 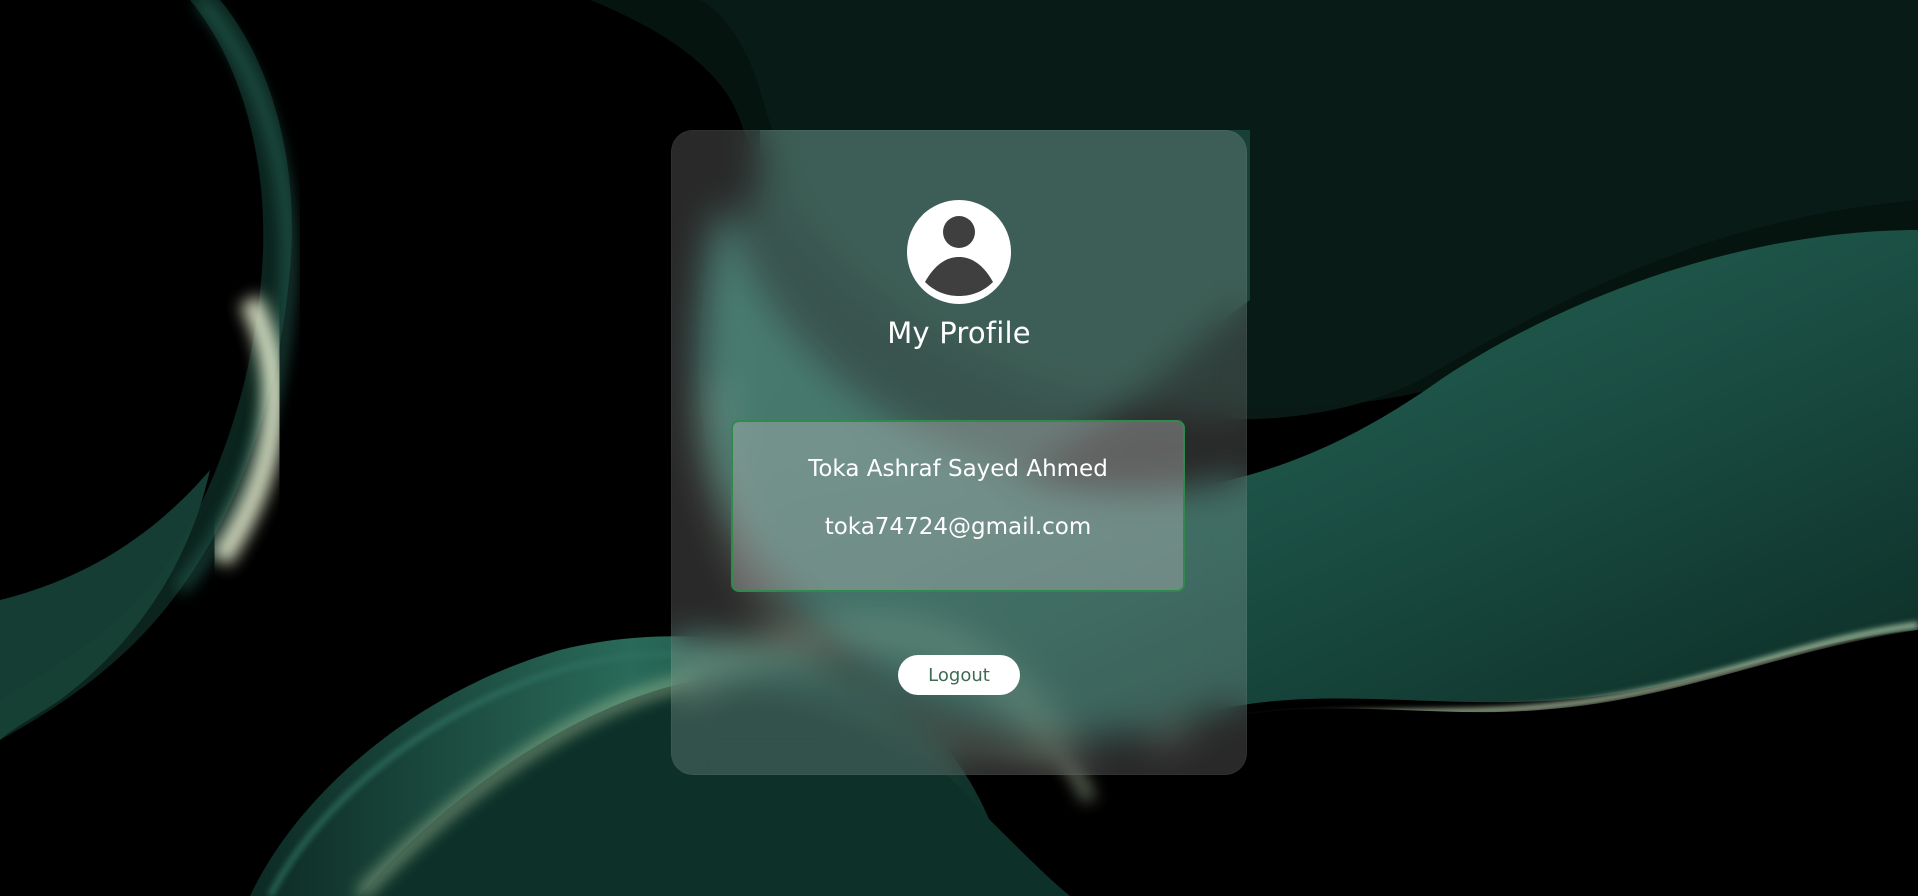 What do you see at coordinates (958, 469) in the screenshot?
I see `user-name: Toka Ashraf Sayed Ahmed` at bounding box center [958, 469].